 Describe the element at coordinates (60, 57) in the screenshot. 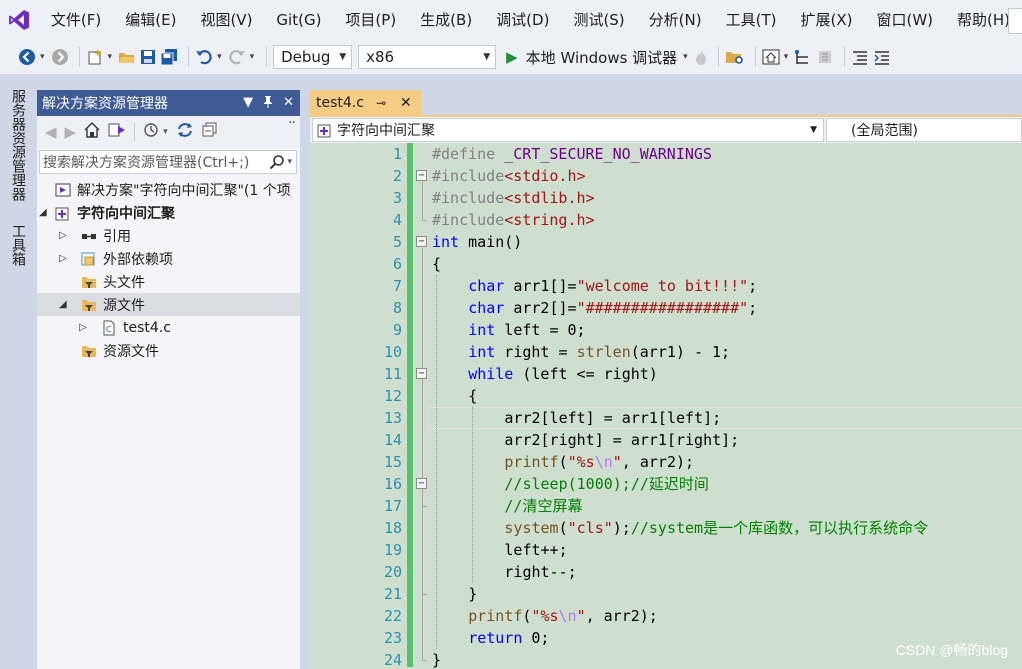

I see `forward-icon` at that location.